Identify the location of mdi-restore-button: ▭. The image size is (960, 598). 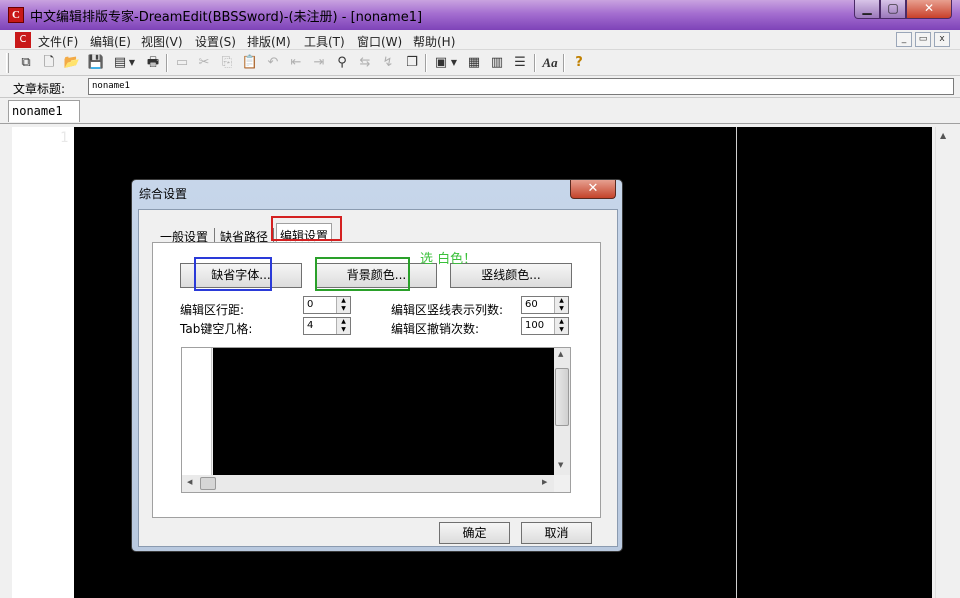
(923, 39).